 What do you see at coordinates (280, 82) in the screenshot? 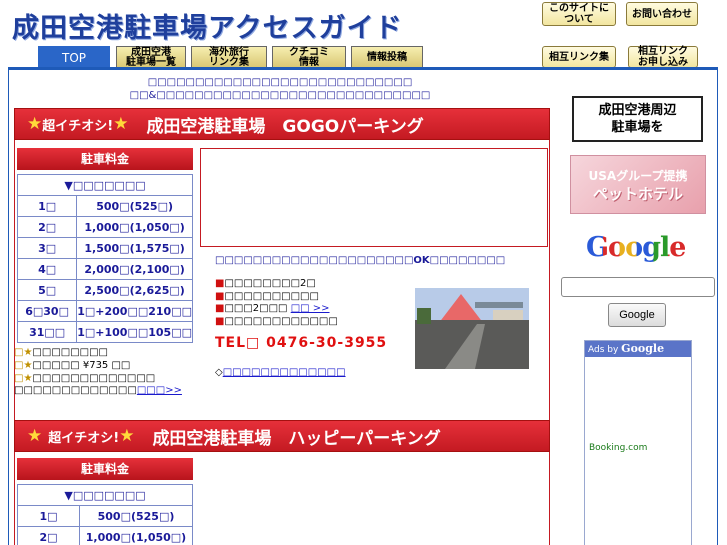
I see `notice-line-1: □□□□□□□□□□□□□□□□□□□□□□□□□□□□` at bounding box center [280, 82].